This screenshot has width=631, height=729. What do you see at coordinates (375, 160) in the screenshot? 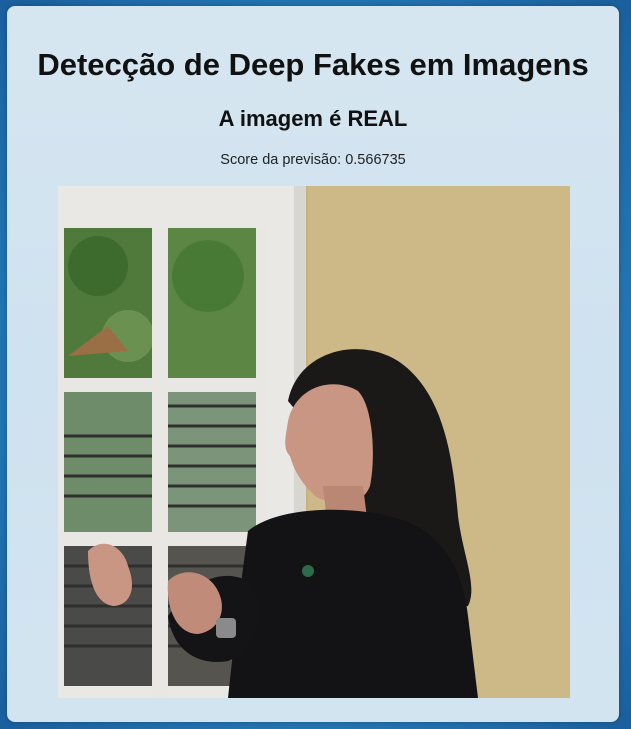
I see `score-value: 0.566735` at bounding box center [375, 160].